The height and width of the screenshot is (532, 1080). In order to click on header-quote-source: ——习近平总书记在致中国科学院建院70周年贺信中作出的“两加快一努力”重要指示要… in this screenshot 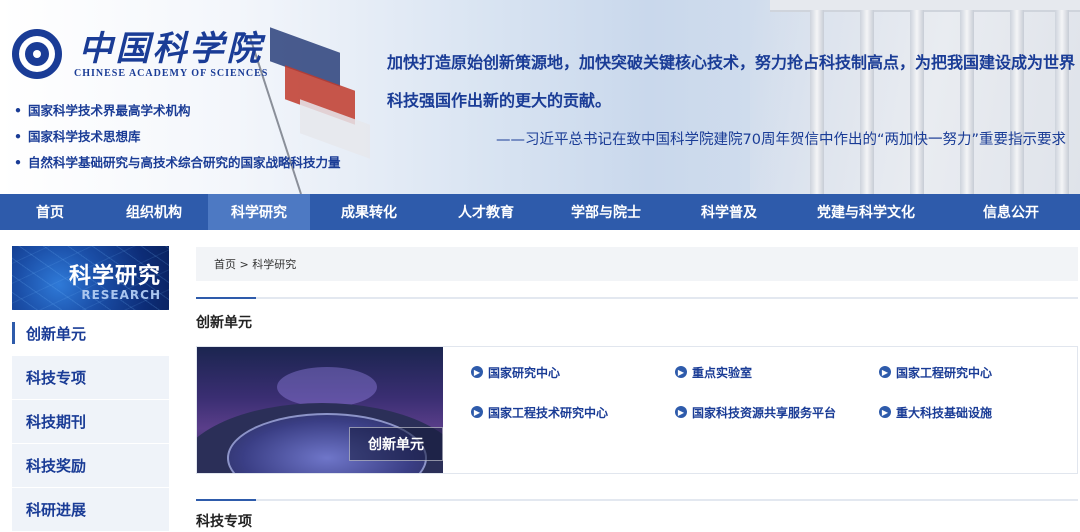, I will do `click(781, 140)`.